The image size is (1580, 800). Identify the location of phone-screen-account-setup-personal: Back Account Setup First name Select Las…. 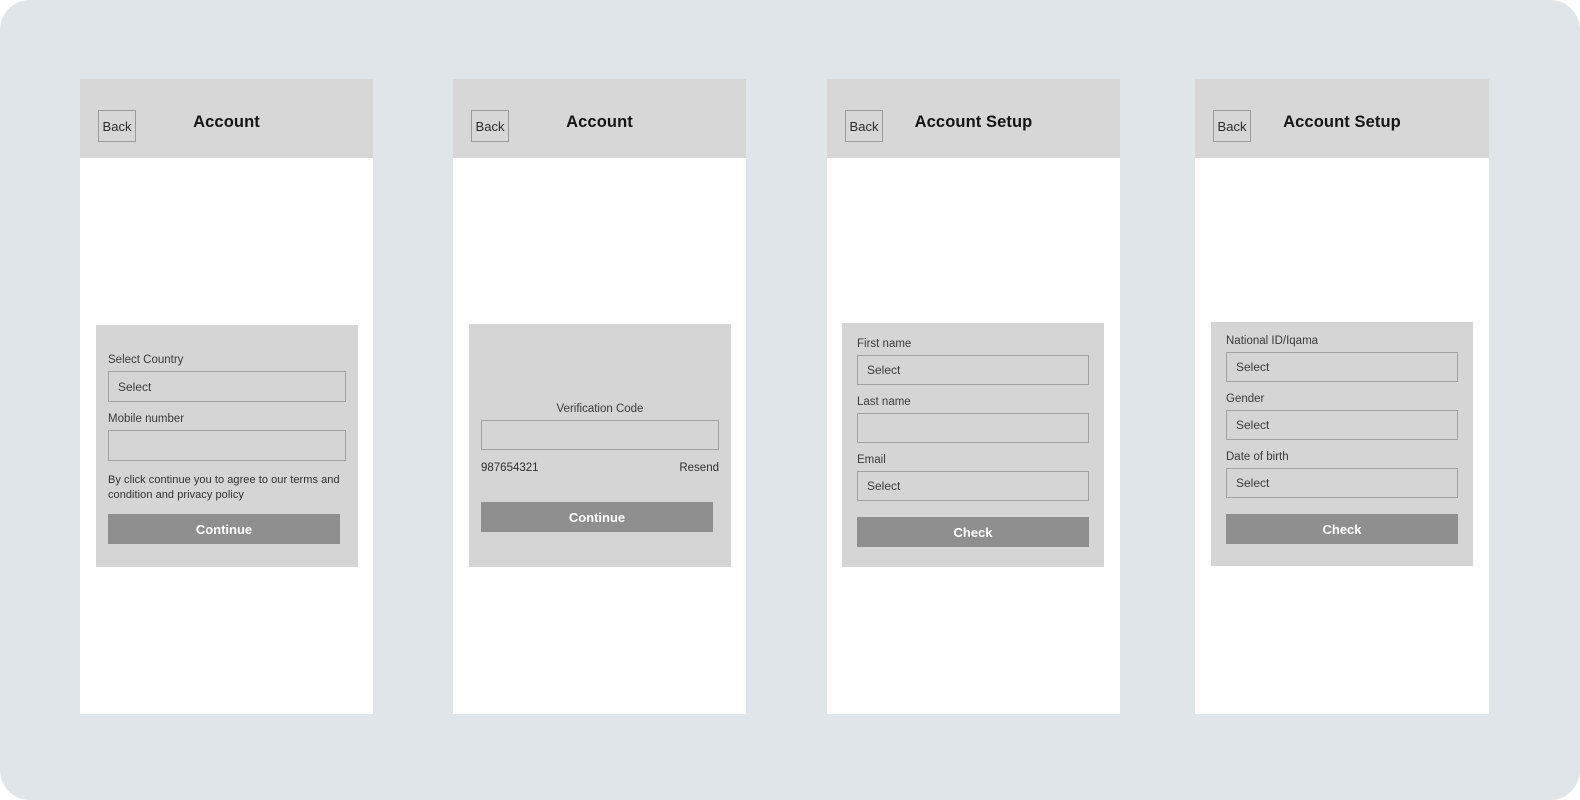
(973, 396).